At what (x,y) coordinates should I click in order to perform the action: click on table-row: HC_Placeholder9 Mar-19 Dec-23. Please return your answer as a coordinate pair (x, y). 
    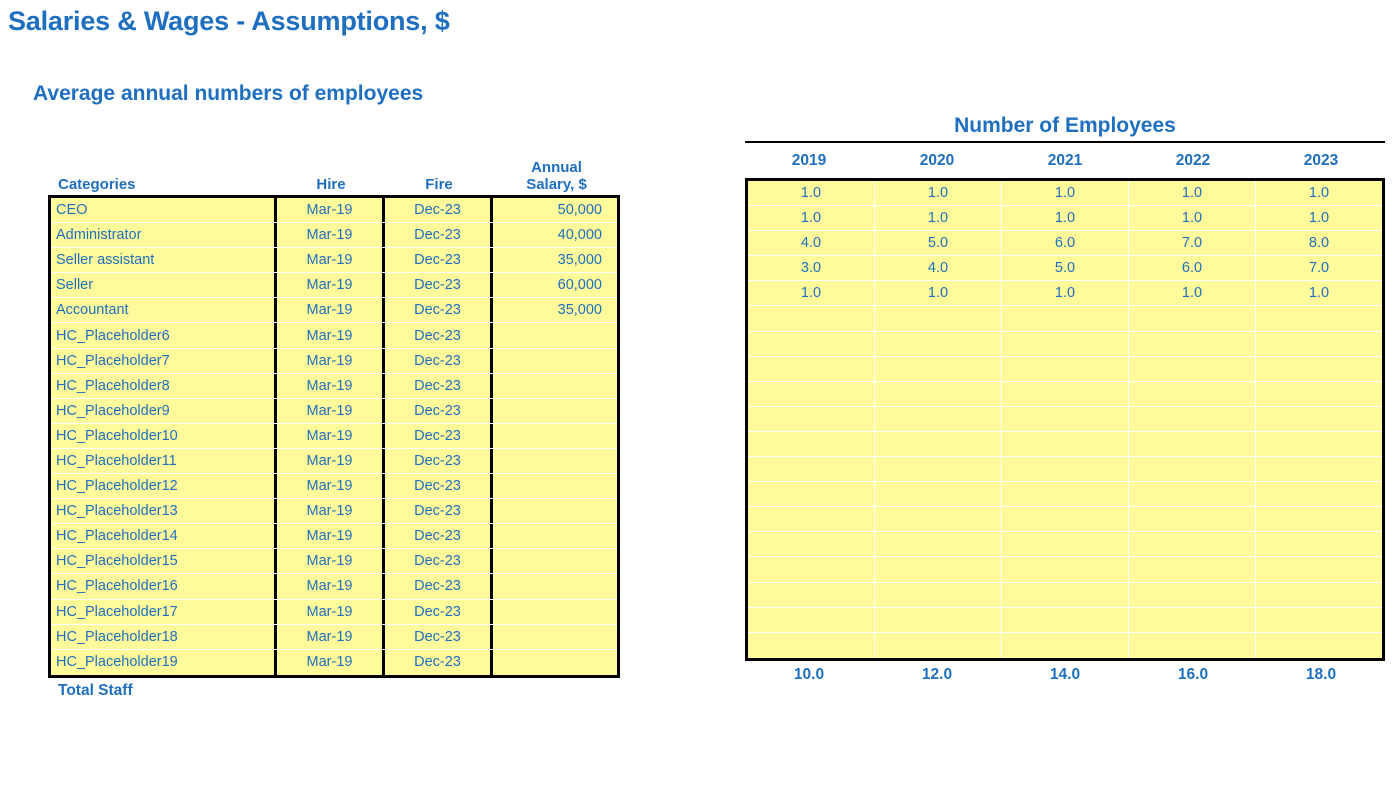
    Looking at the image, I should click on (334, 411).